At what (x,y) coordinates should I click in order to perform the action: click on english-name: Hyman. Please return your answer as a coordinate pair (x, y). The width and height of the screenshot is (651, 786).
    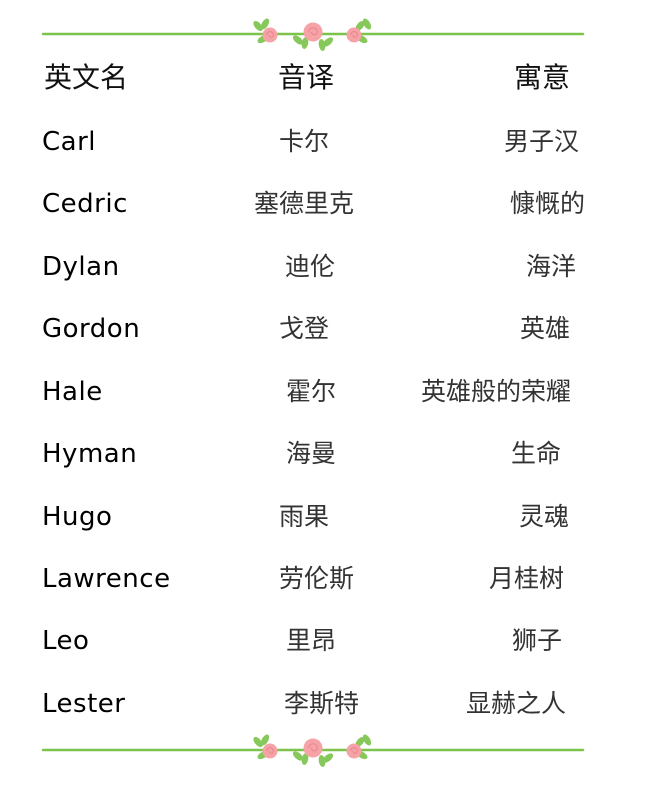
    Looking at the image, I should click on (90, 454).